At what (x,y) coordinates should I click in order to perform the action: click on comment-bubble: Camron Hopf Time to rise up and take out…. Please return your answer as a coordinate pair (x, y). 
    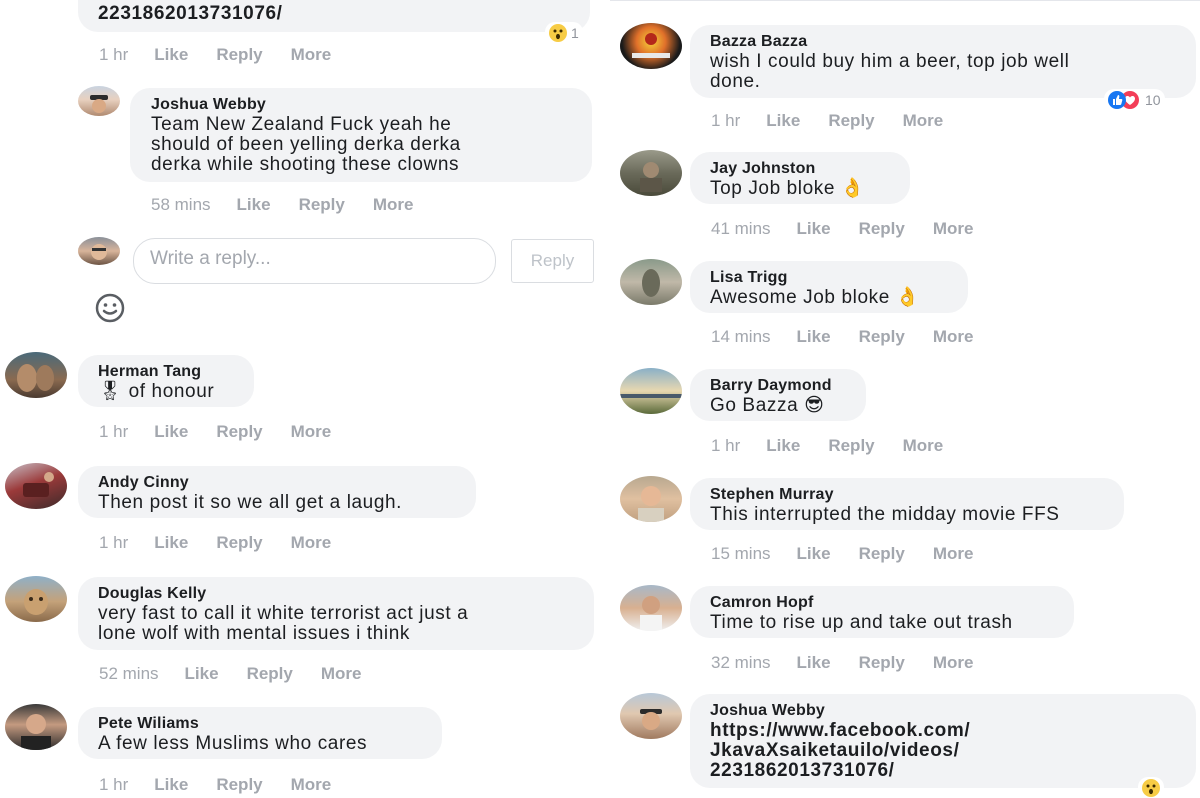
    Looking at the image, I should click on (882, 612).